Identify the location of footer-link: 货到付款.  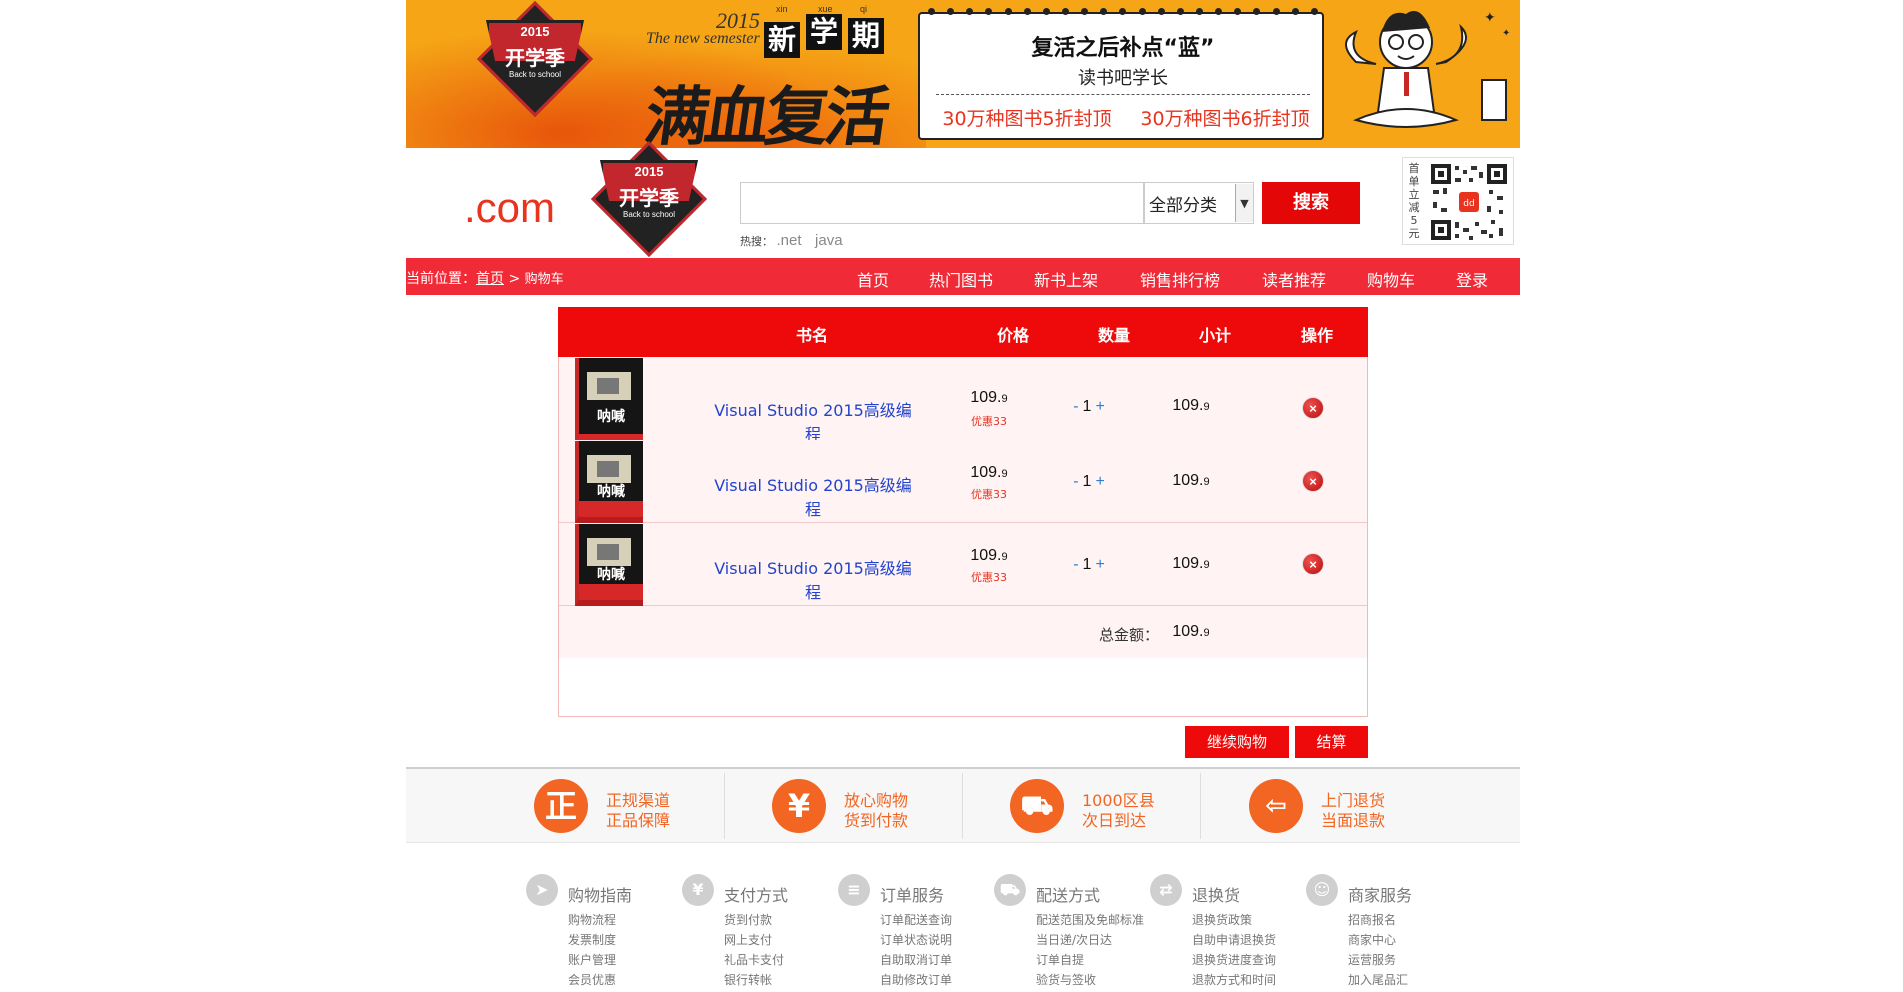
(754, 920).